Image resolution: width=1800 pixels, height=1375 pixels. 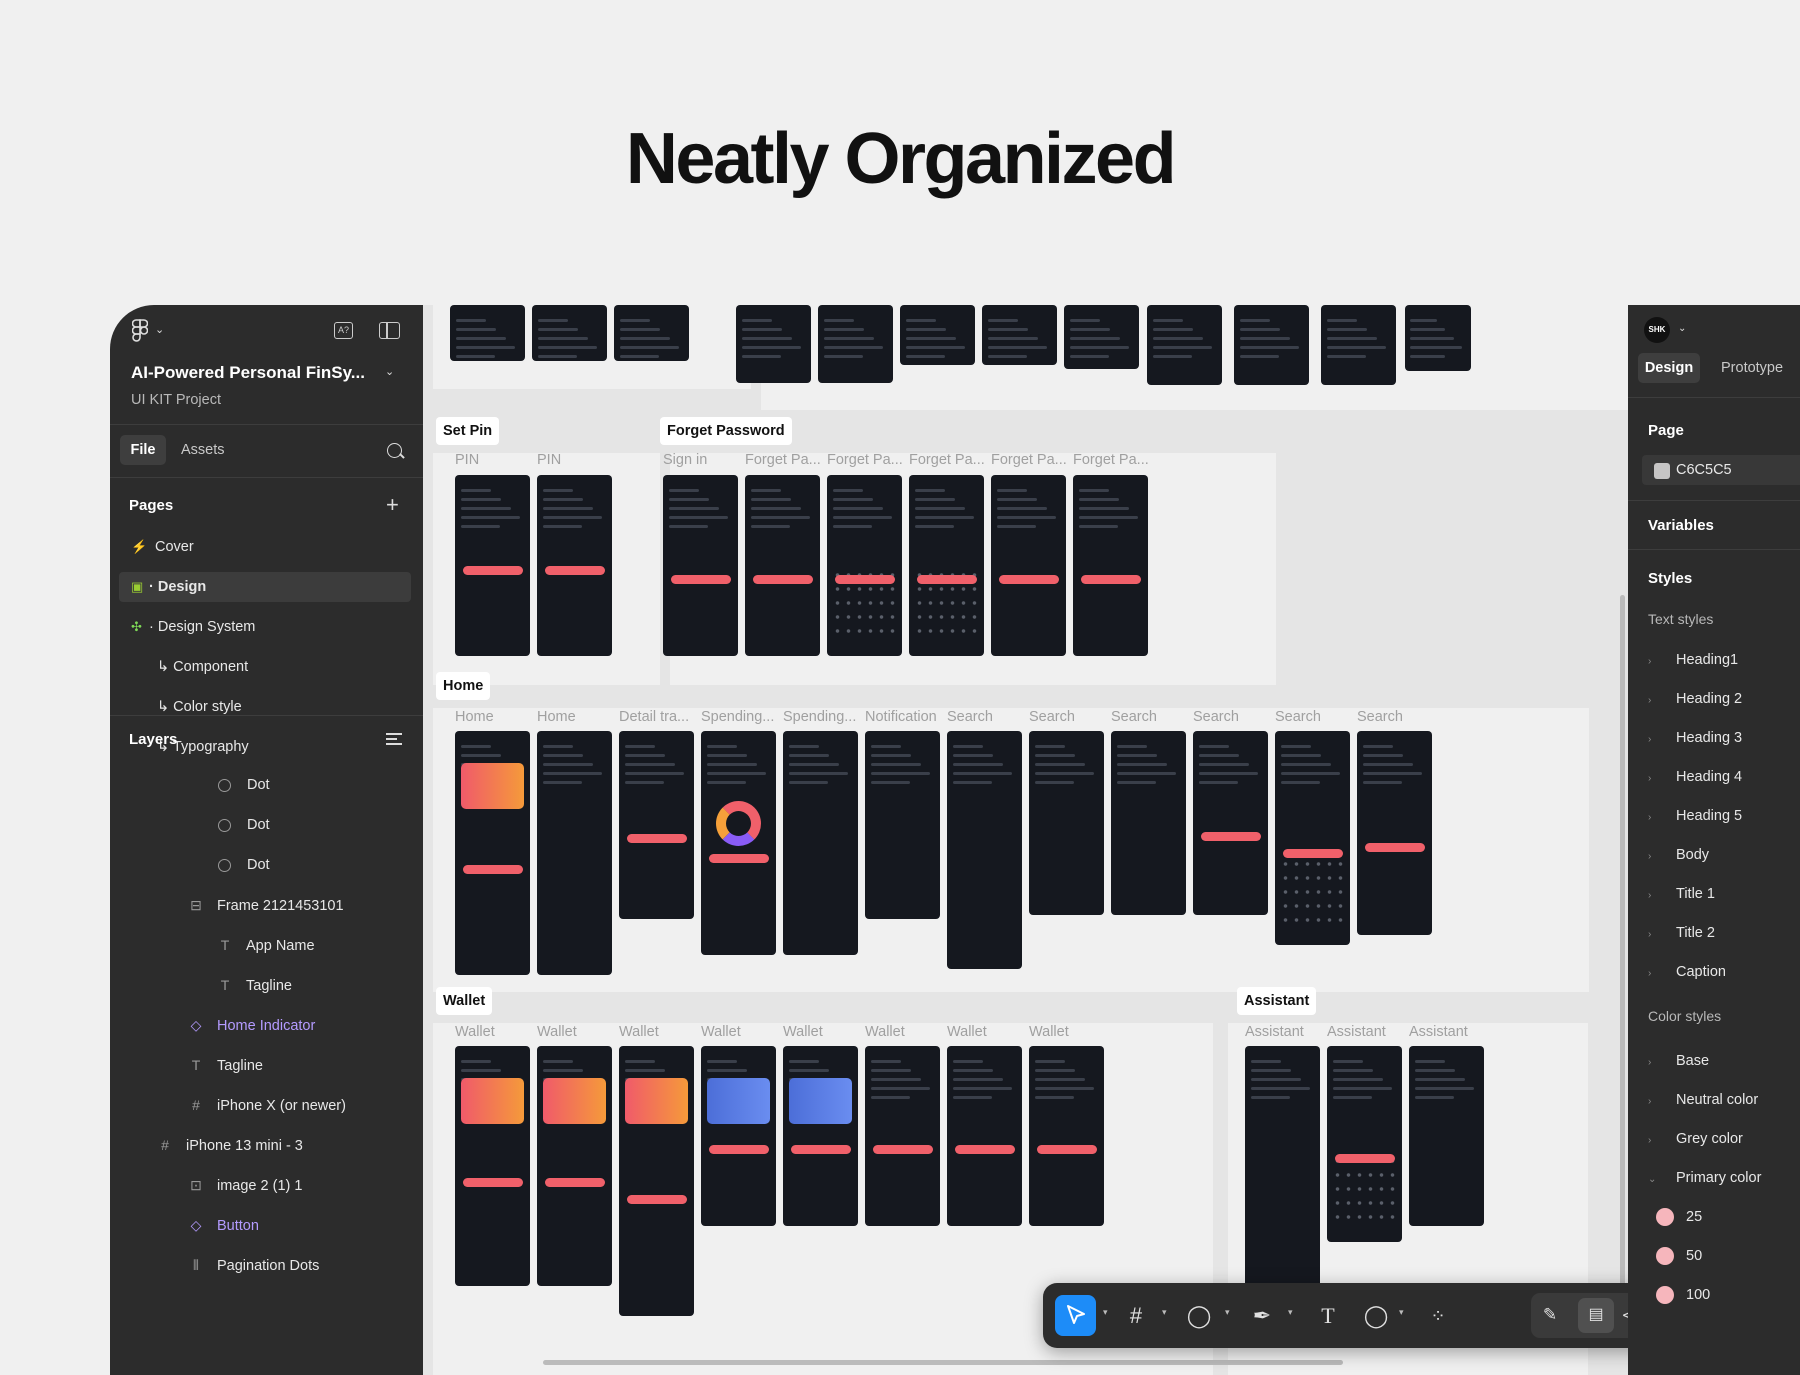 What do you see at coordinates (1695, 1139) in the screenshot?
I see `color-style-grey: › Grey color` at bounding box center [1695, 1139].